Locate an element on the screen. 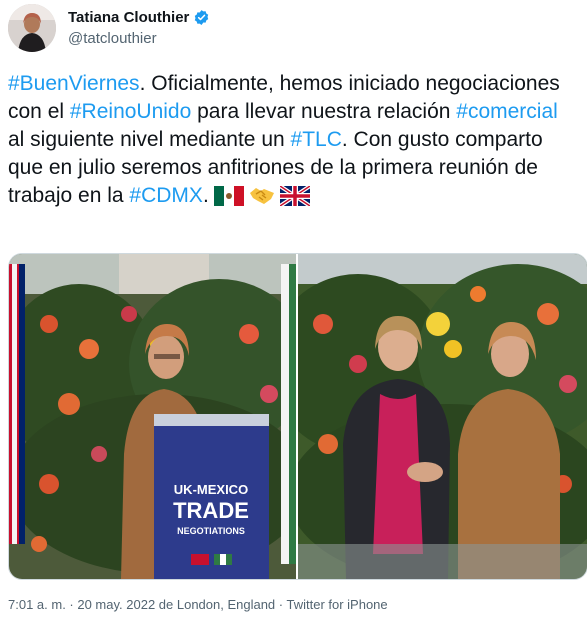 This screenshot has width=587, height=620. author-name: Tatiana Clouthier is located at coordinates (139, 17).